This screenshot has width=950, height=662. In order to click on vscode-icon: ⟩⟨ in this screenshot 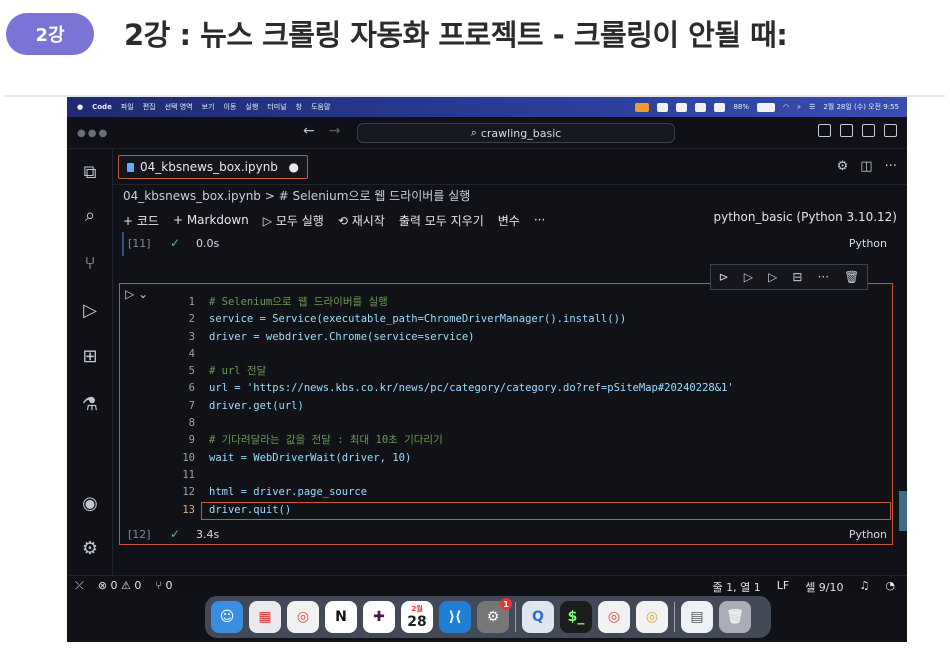, I will do `click(455, 617)`.